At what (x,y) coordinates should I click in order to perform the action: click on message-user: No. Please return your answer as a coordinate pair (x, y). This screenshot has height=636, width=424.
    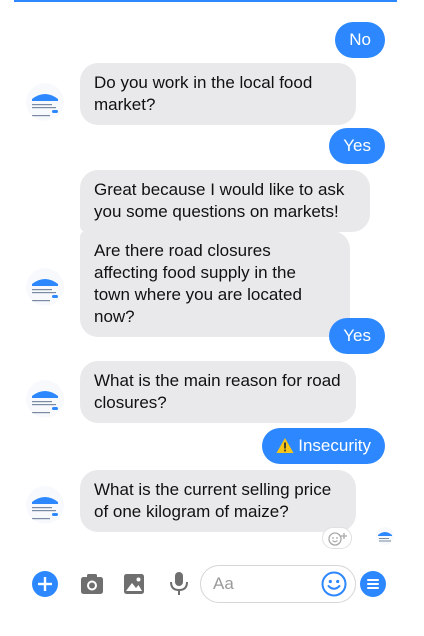
    Looking at the image, I should click on (360, 40).